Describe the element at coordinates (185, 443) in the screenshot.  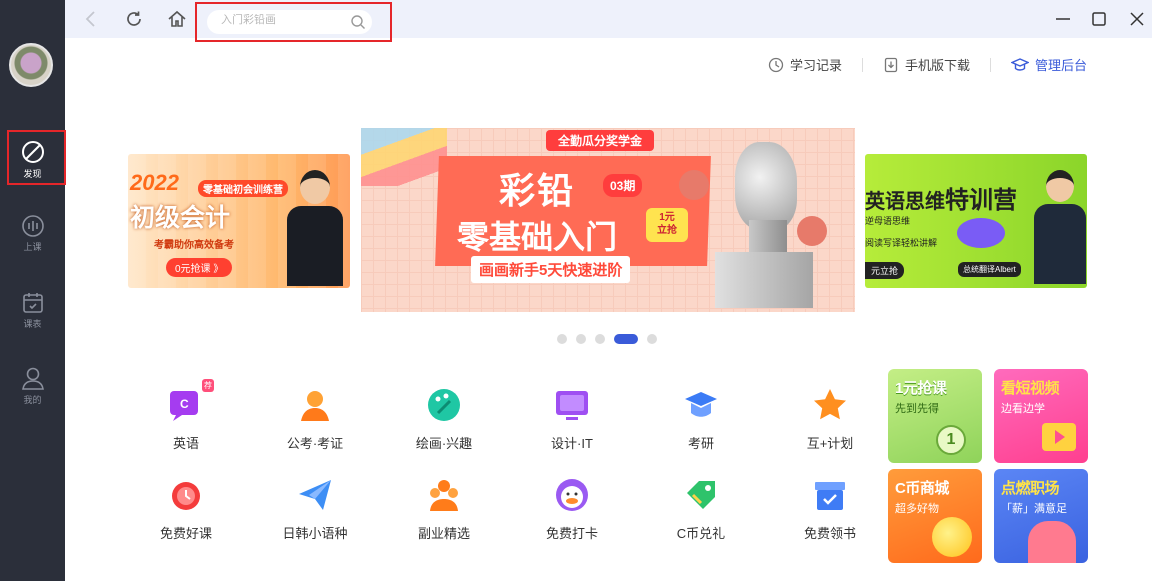
I see `category-label: 英语` at that location.